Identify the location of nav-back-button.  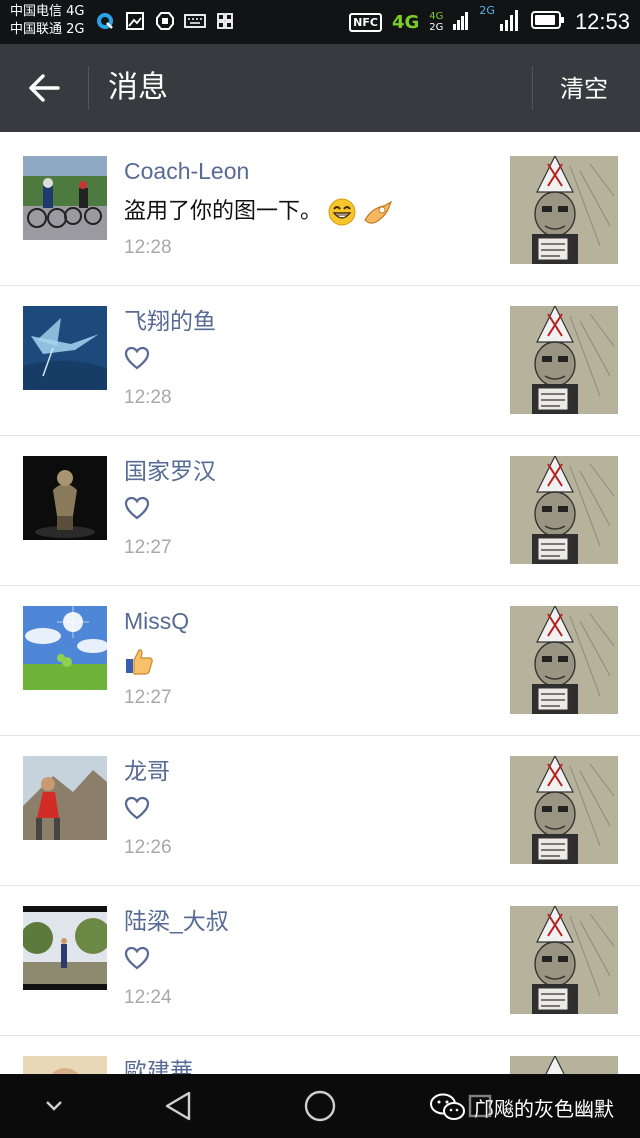
(178, 1106).